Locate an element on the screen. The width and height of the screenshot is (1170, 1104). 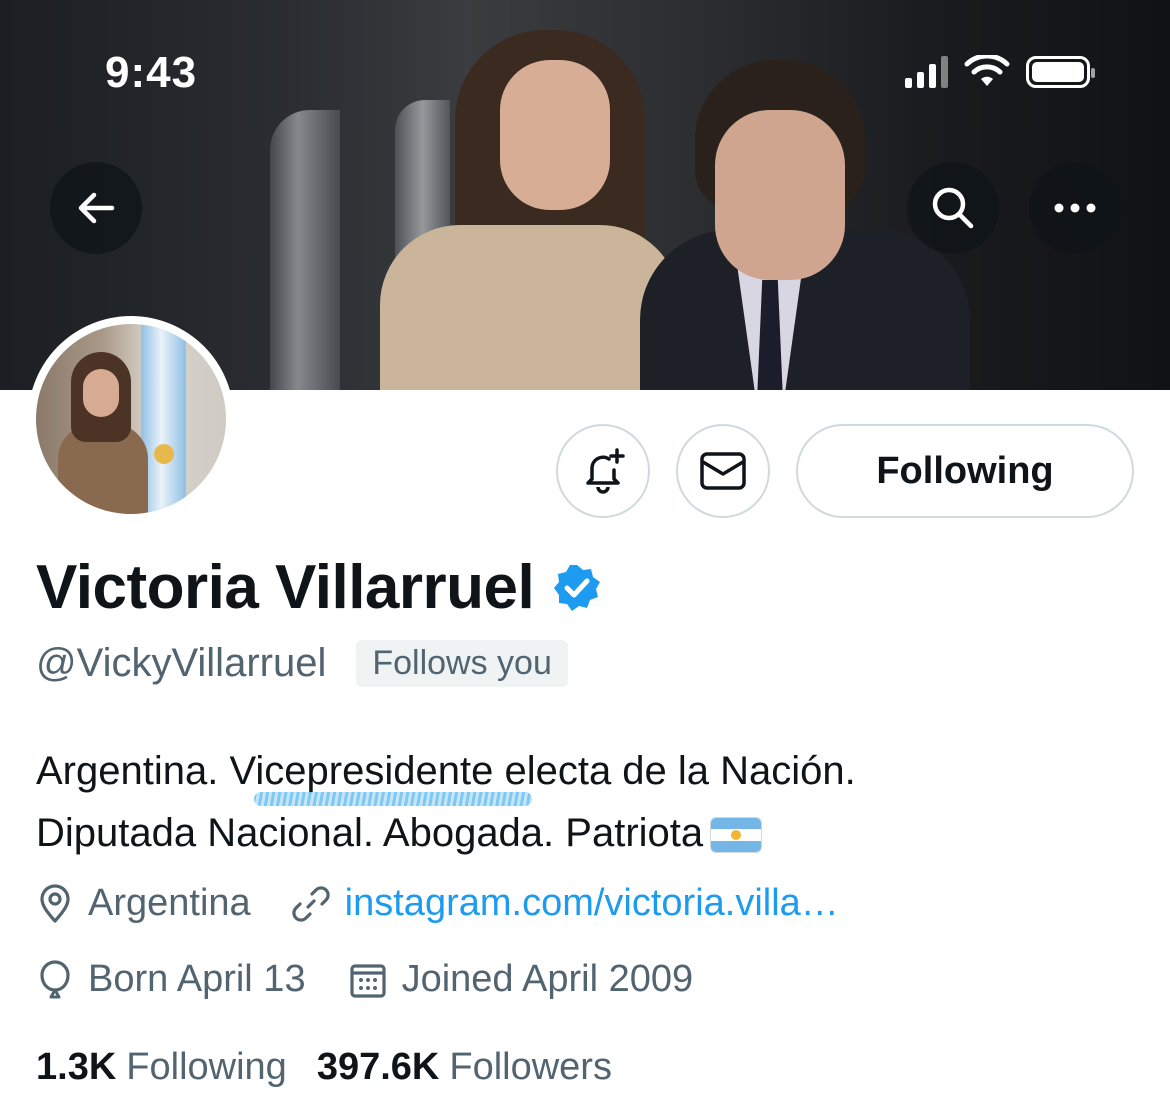
arrow-left-icon is located at coordinates (96, 208).